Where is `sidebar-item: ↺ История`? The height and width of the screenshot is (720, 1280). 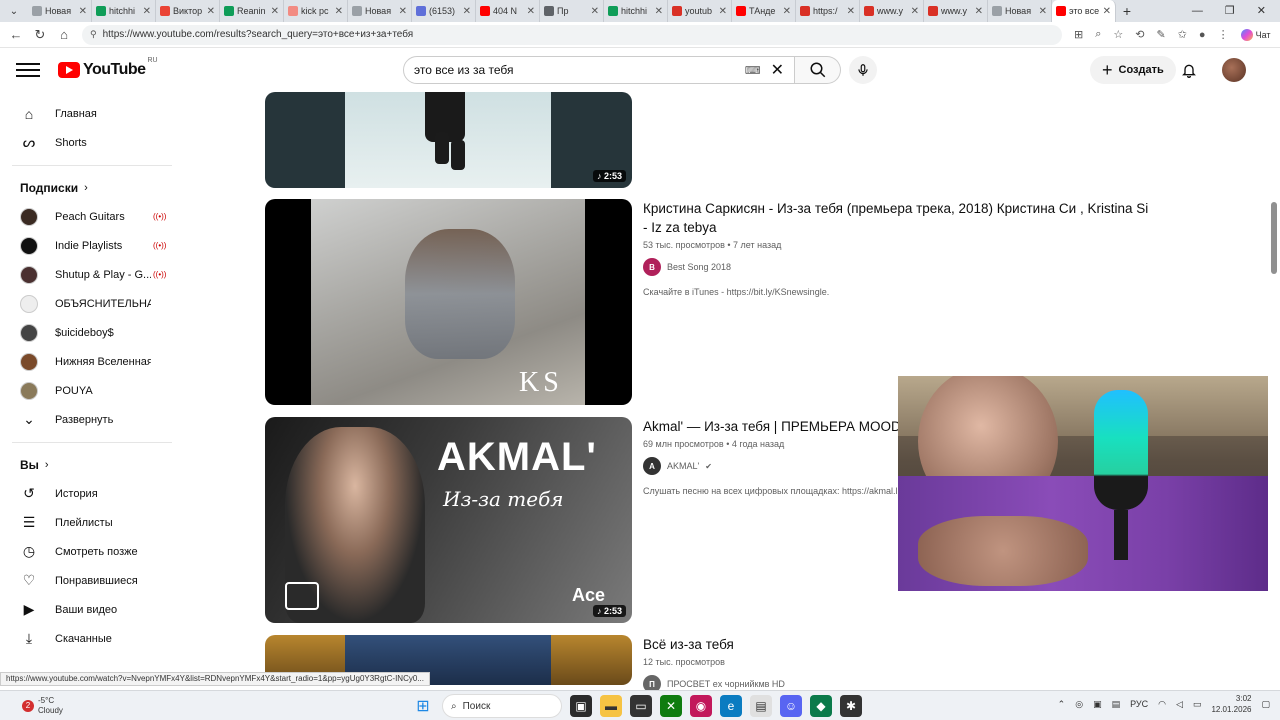 sidebar-item: ↺ История is located at coordinates (88, 493).